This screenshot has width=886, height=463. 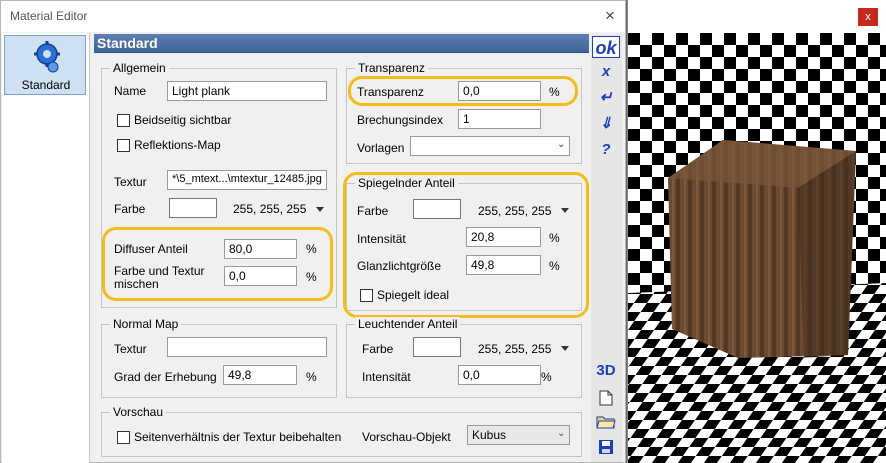 What do you see at coordinates (400, 120) in the screenshot?
I see `refraction-label: Brechungsindex` at bounding box center [400, 120].